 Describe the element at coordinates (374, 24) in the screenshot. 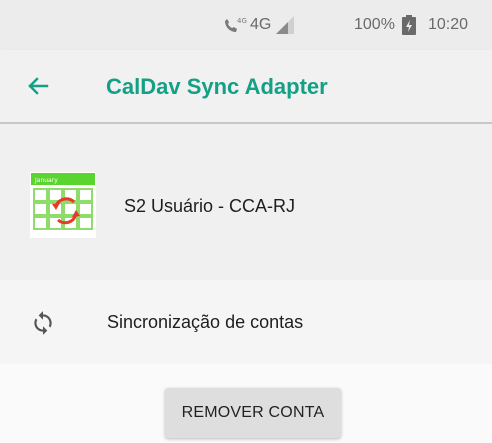

I see `battery-percent: 100%` at that location.